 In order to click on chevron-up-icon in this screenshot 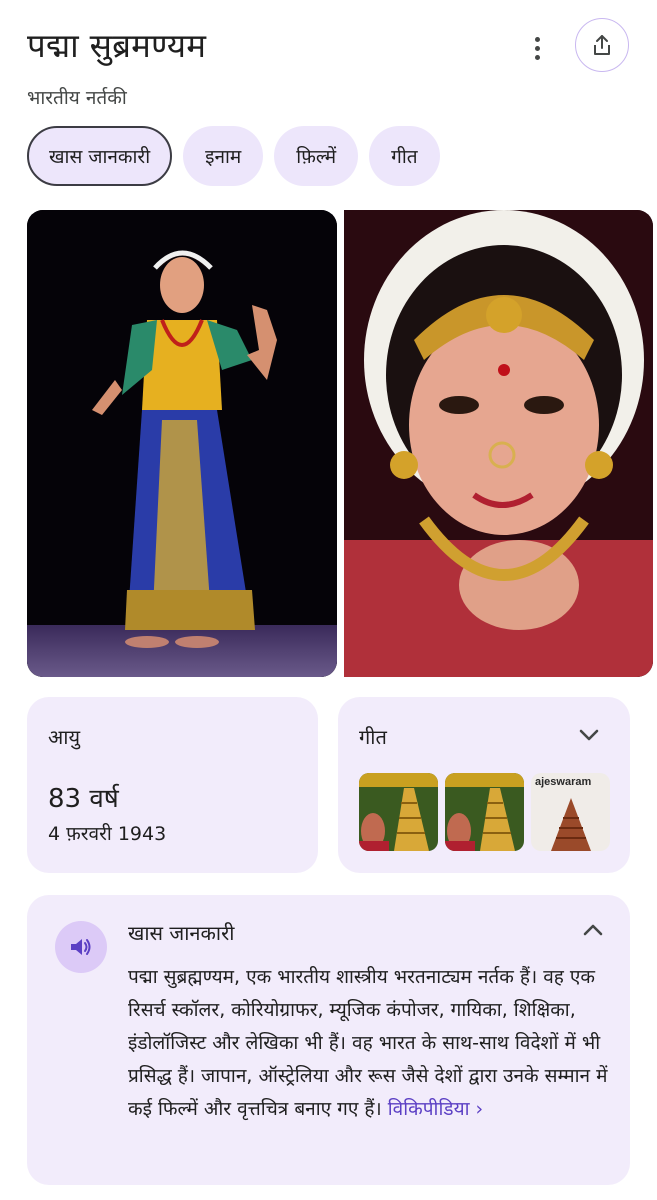, I will do `click(593, 930)`.